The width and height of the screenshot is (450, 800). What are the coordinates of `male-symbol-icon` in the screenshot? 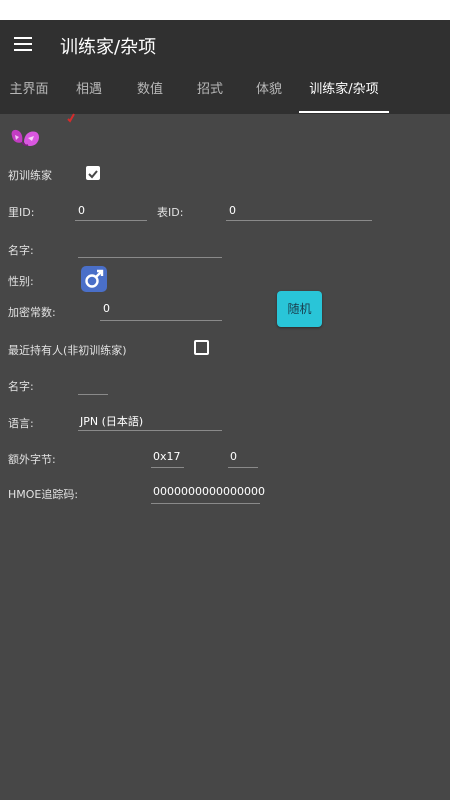 It's located at (94, 278).